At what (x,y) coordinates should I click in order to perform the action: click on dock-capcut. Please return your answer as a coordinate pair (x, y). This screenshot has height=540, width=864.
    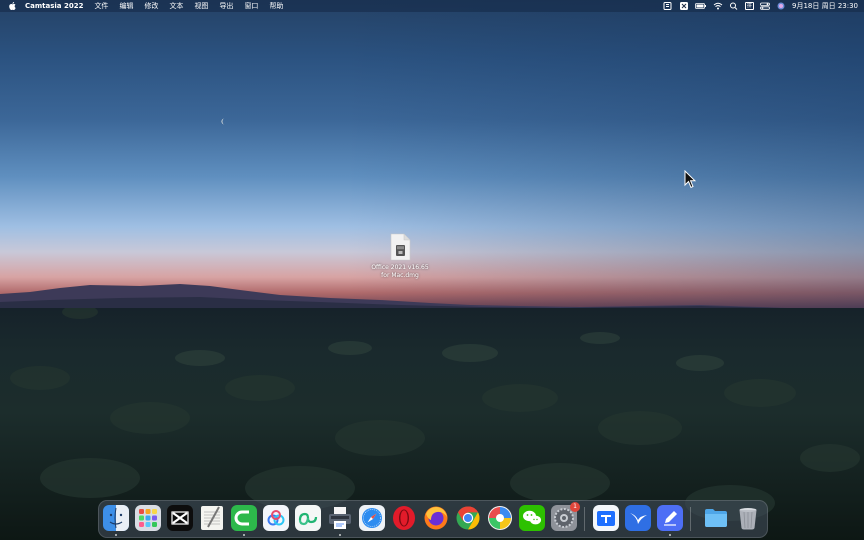
    Looking at the image, I should click on (180, 518).